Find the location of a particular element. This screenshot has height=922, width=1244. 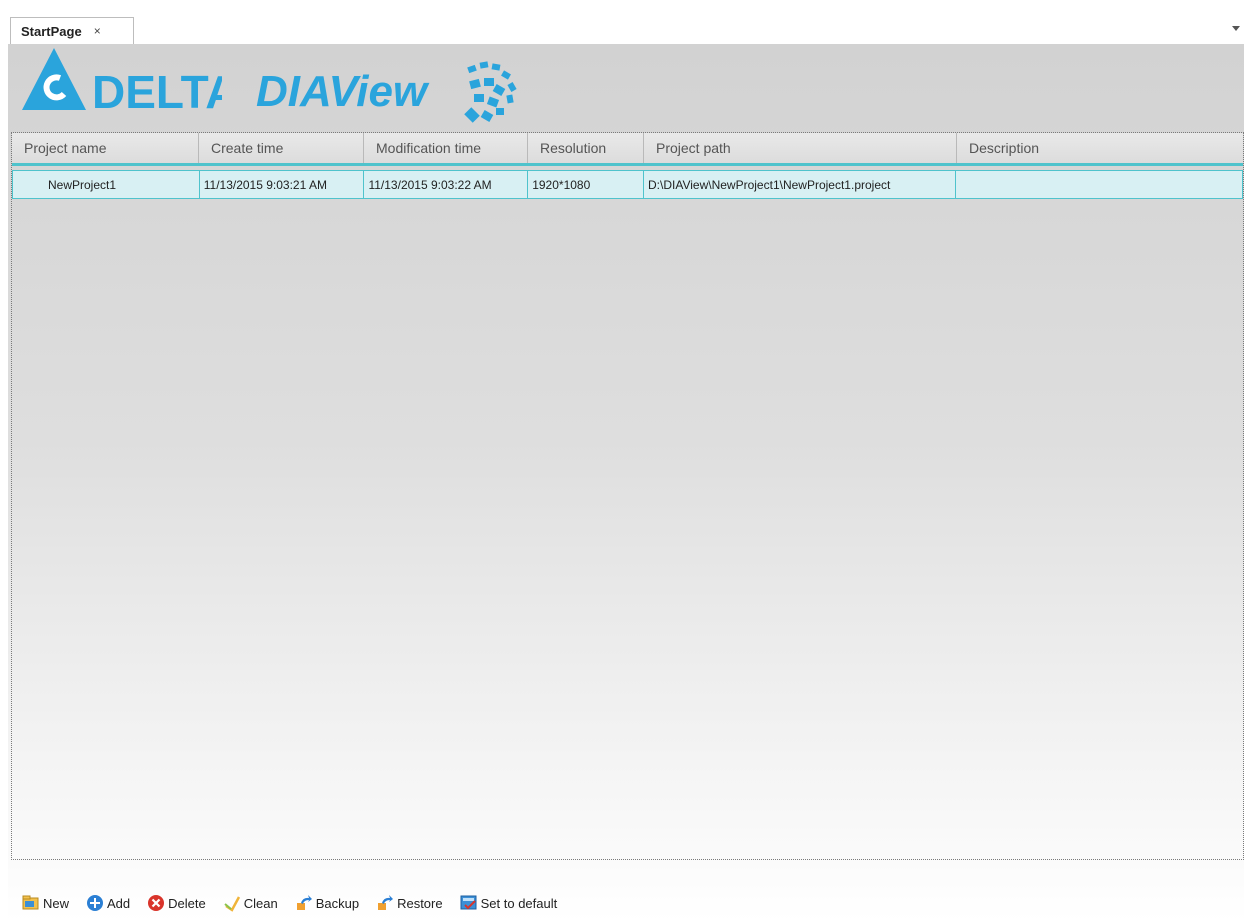

backup-button: Backup is located at coordinates (327, 903).